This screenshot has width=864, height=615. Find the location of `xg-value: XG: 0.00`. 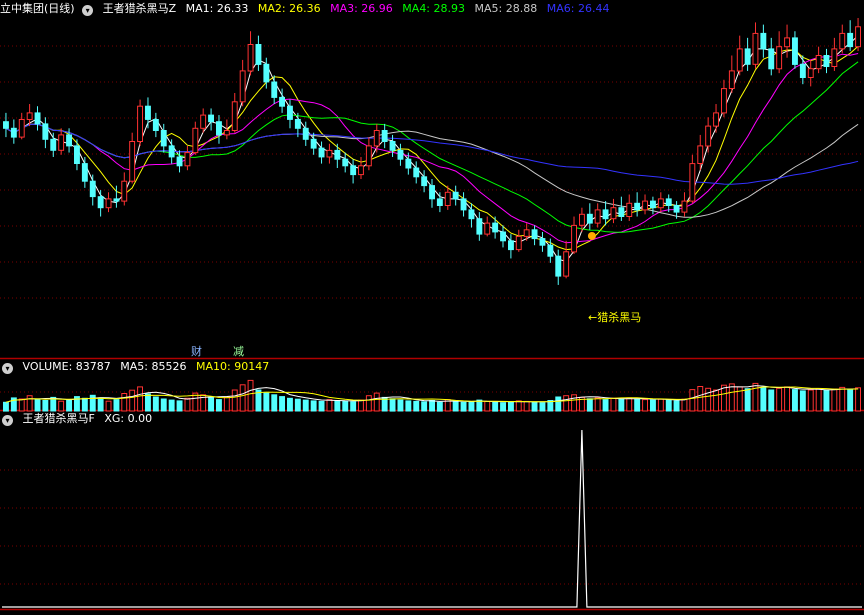

xg-value: XG: 0.00 is located at coordinates (128, 418).